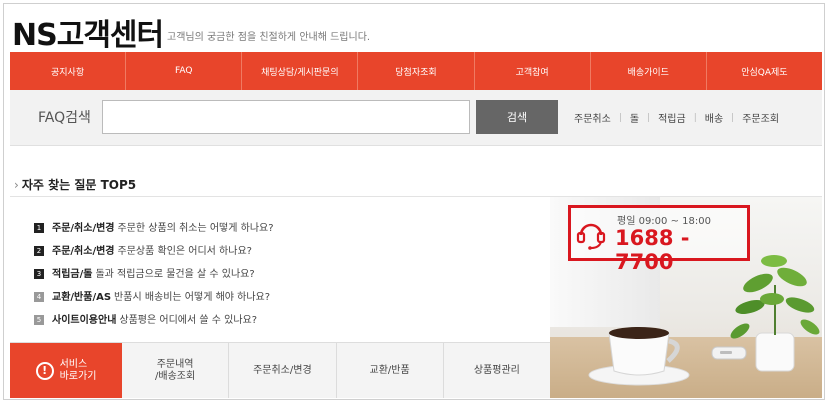 The image size is (828, 403). I want to click on rank-badge: 3, so click(39, 274).